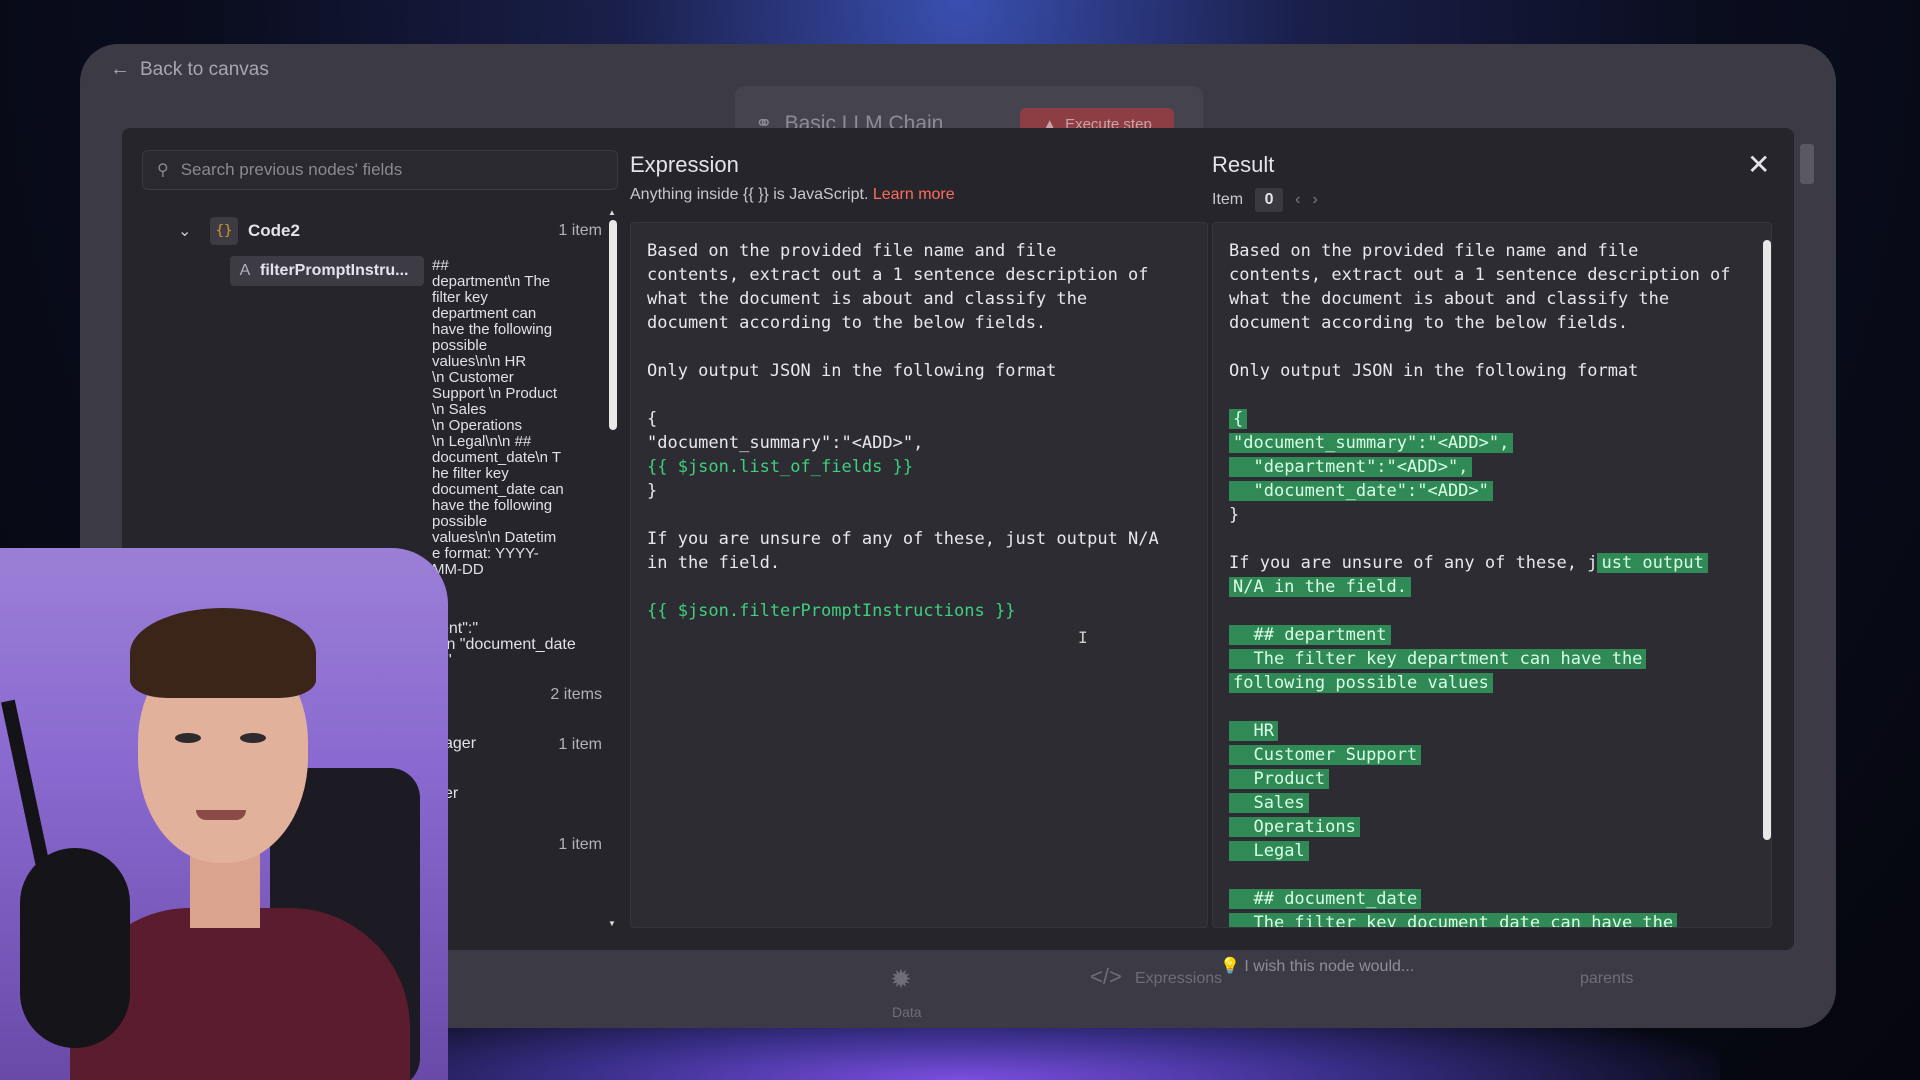 This screenshot has width=1920, height=1080. I want to click on learn-more-link: Learn more, so click(914, 194).